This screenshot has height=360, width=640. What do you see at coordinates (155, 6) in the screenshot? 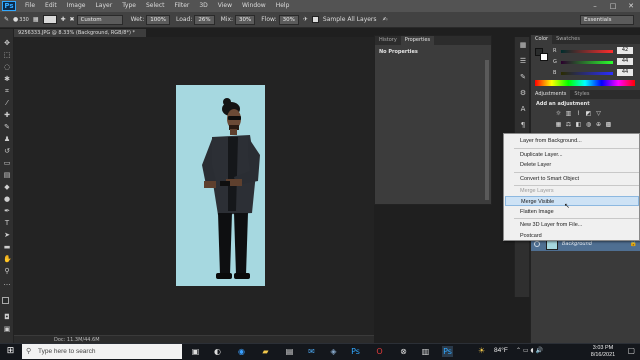
I see `menu-select: Select` at bounding box center [155, 6].